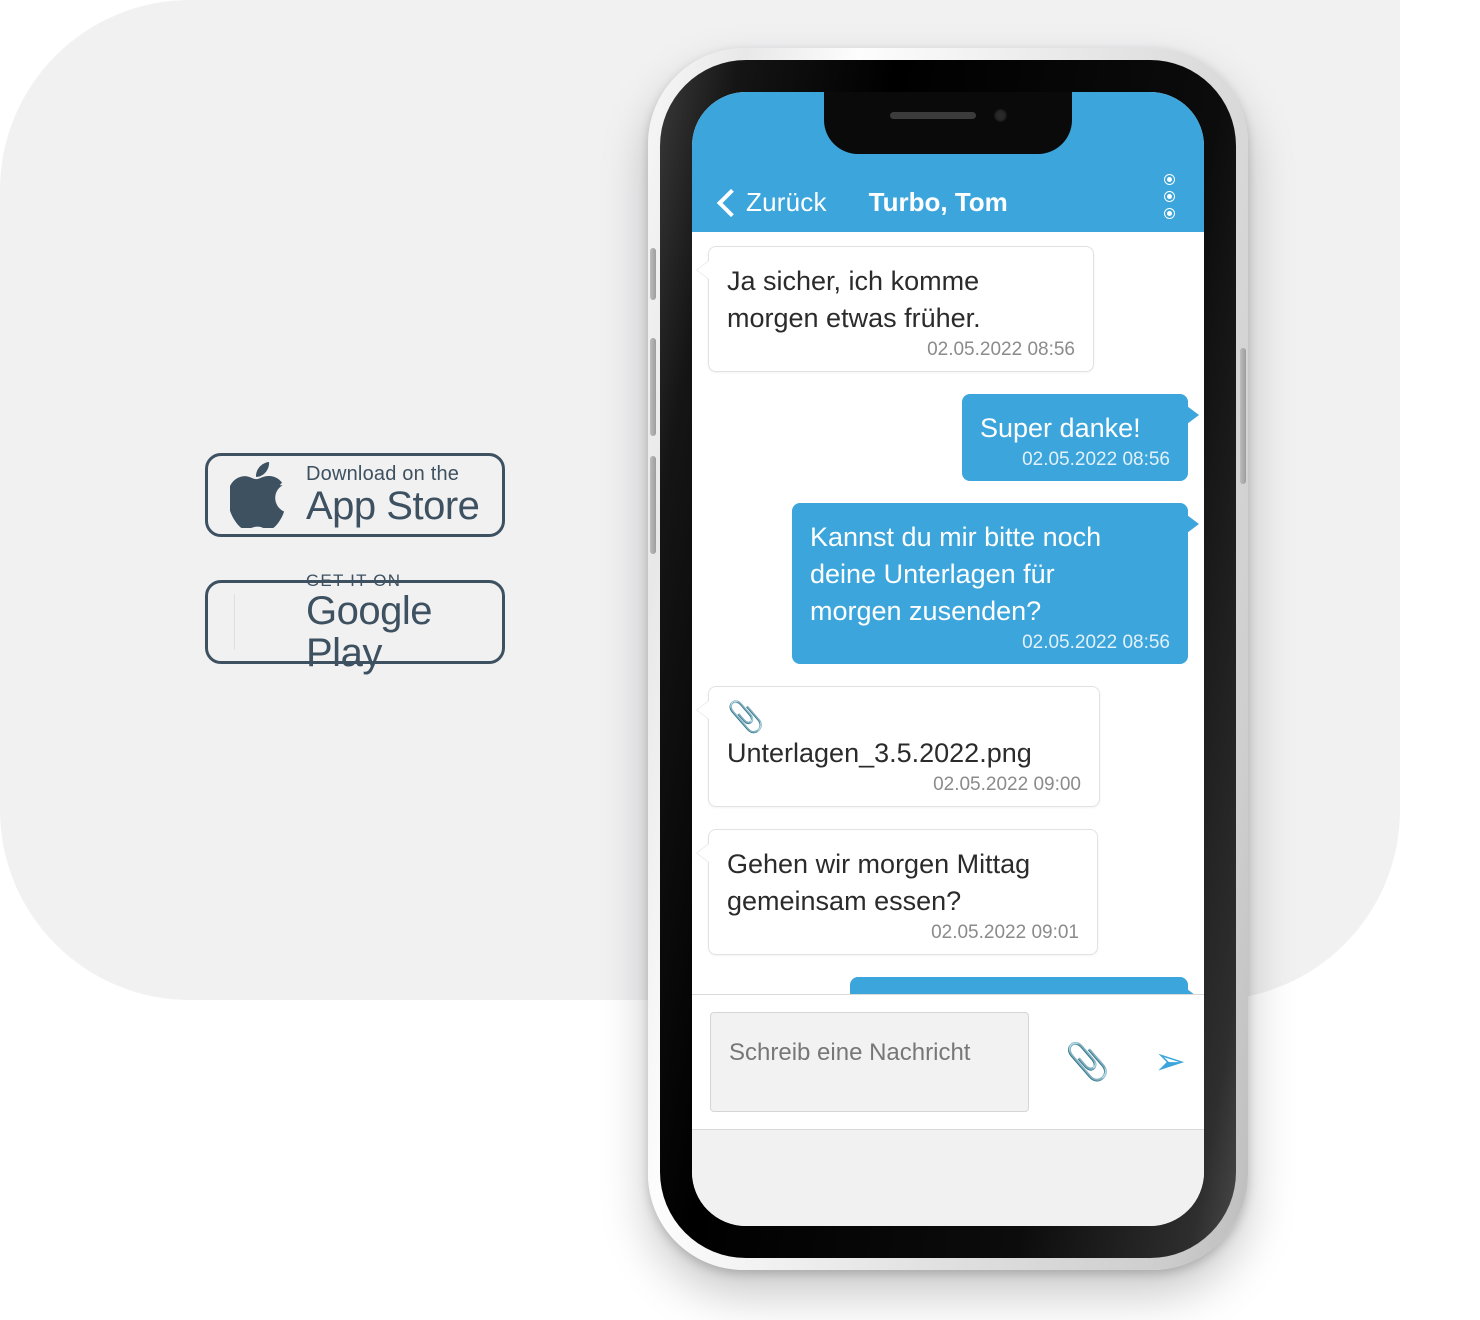 This screenshot has width=1480, height=1320. What do you see at coordinates (948, 1178) in the screenshot?
I see `home-indicator-area` at bounding box center [948, 1178].